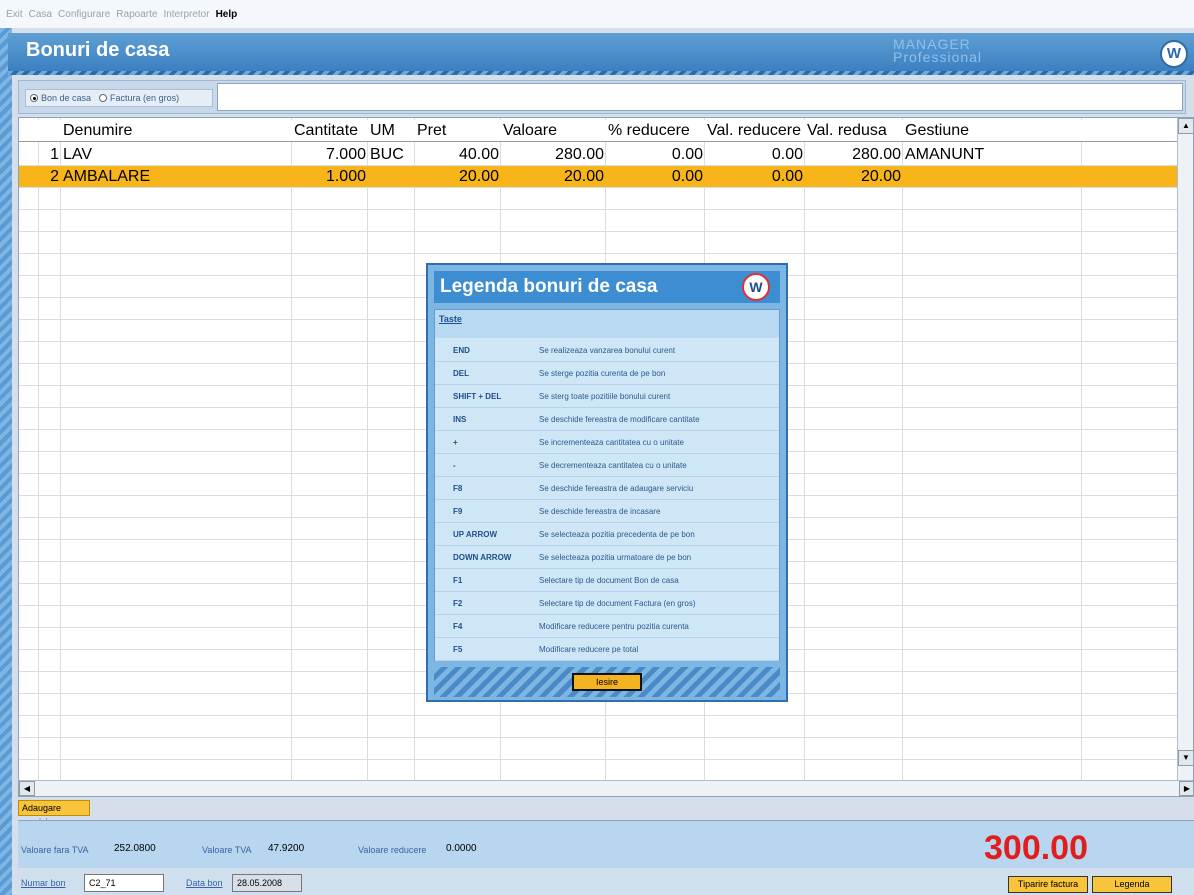 The image size is (1194, 895). What do you see at coordinates (1036, 848) in the screenshot?
I see `total-amount: 300.00` at bounding box center [1036, 848].